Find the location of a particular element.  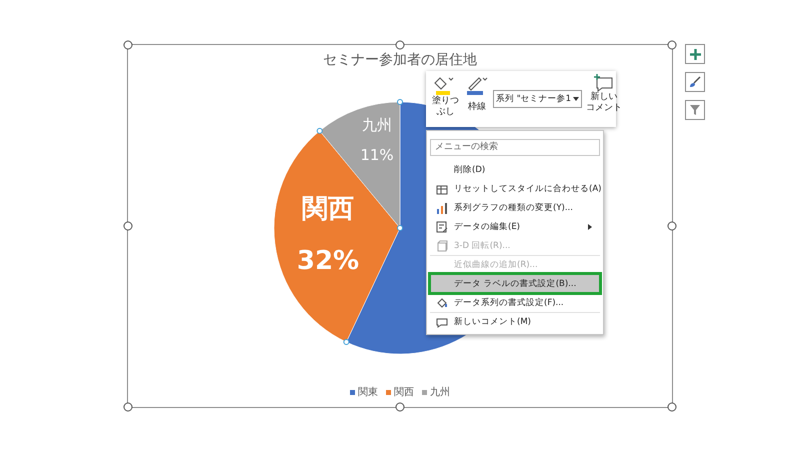

outline-button: 枠線 is located at coordinates (477, 93).